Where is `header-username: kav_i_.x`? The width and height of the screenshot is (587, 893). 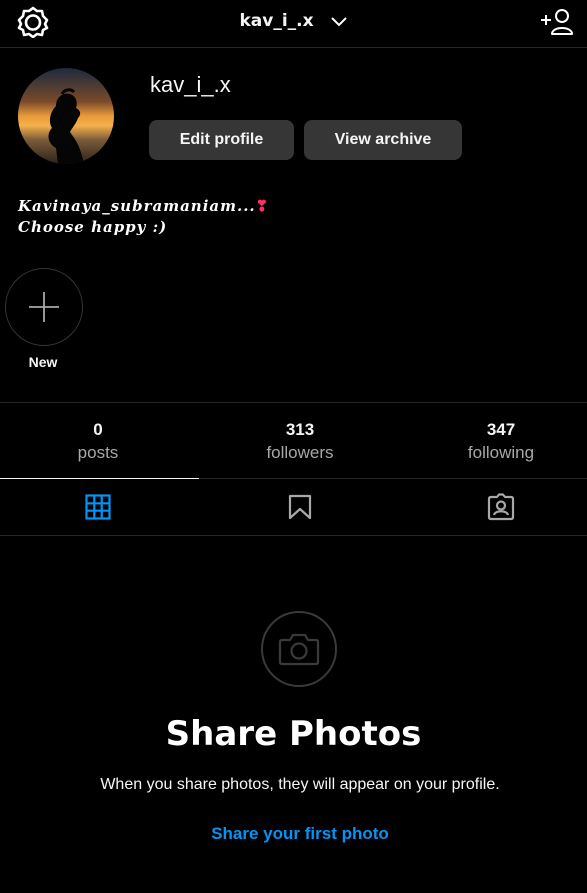 header-username: kav_i_.x is located at coordinates (276, 21).